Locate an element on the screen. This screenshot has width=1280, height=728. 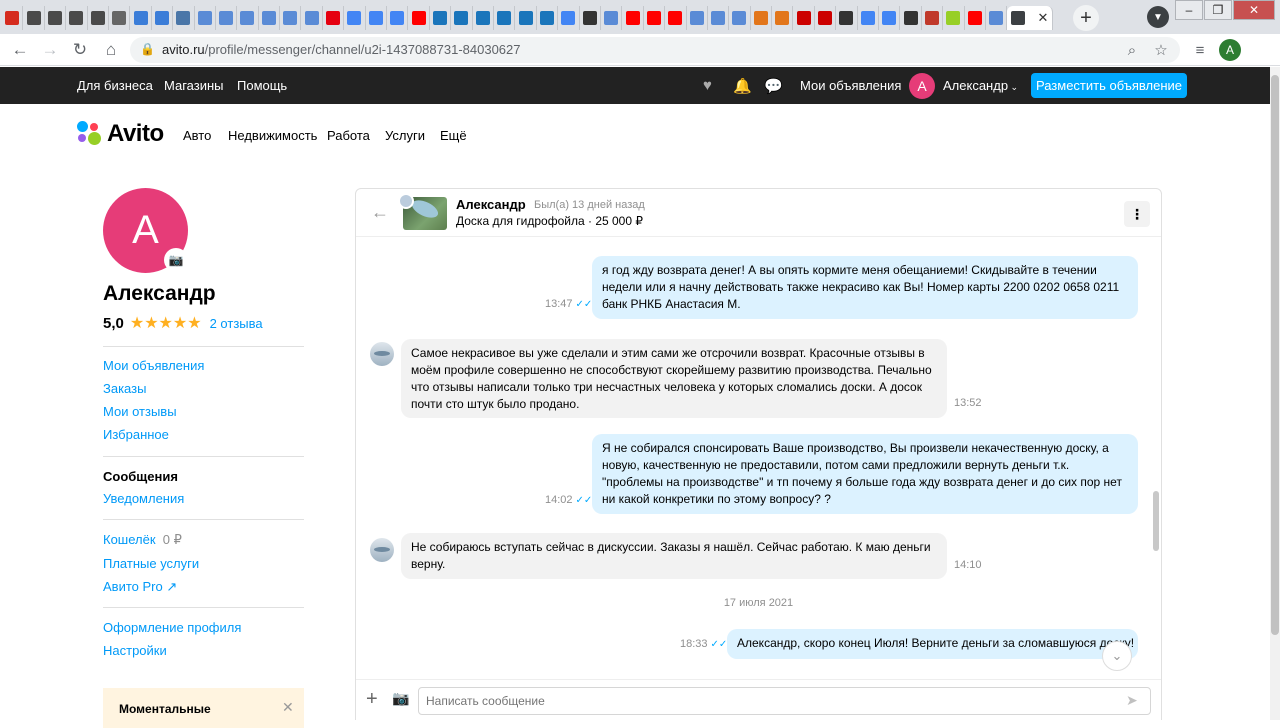
account-avatar: A is located at coordinates (1230, 50).